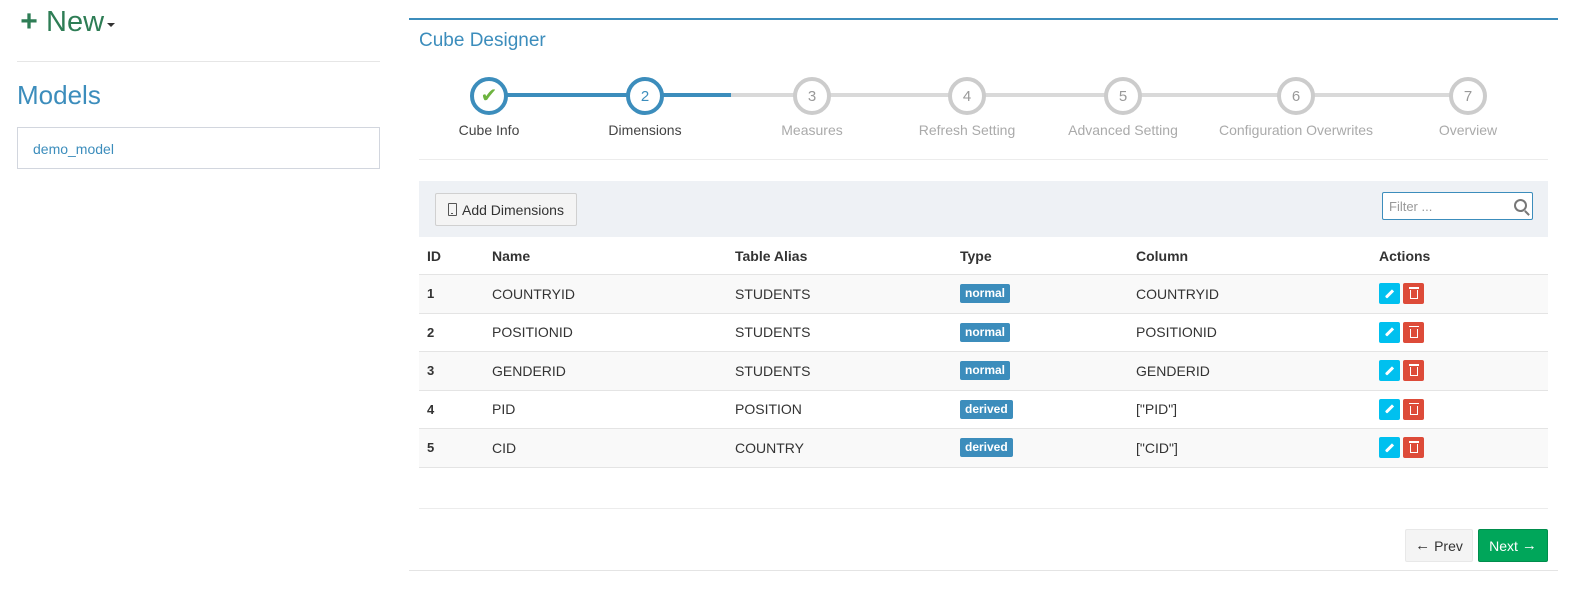 The height and width of the screenshot is (596, 1587). What do you see at coordinates (111, 25) in the screenshot?
I see `caret-down-icon` at bounding box center [111, 25].